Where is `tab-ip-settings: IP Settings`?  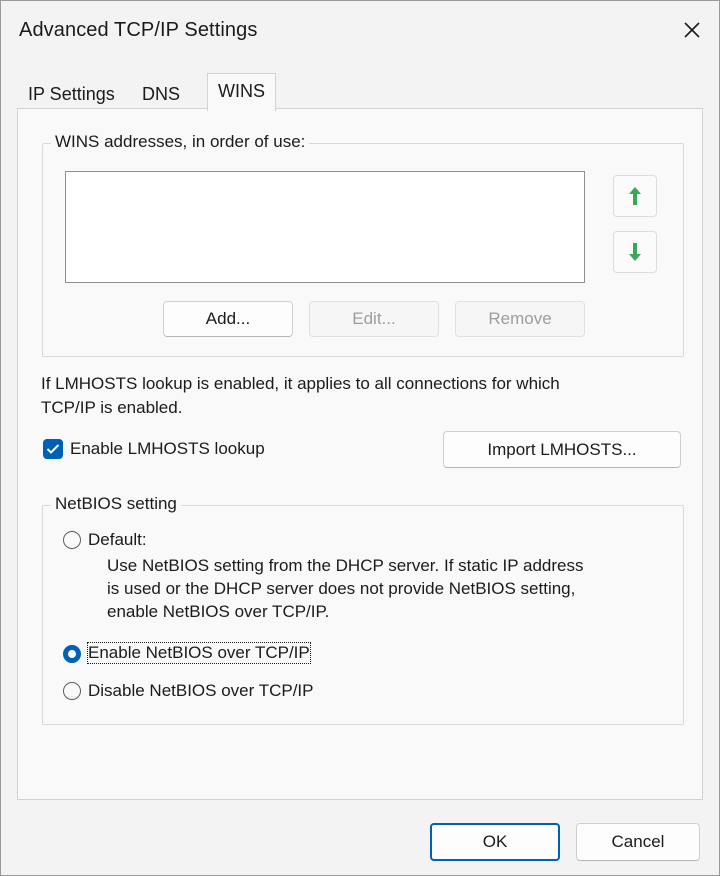 tab-ip-settings: IP Settings is located at coordinates (71, 94).